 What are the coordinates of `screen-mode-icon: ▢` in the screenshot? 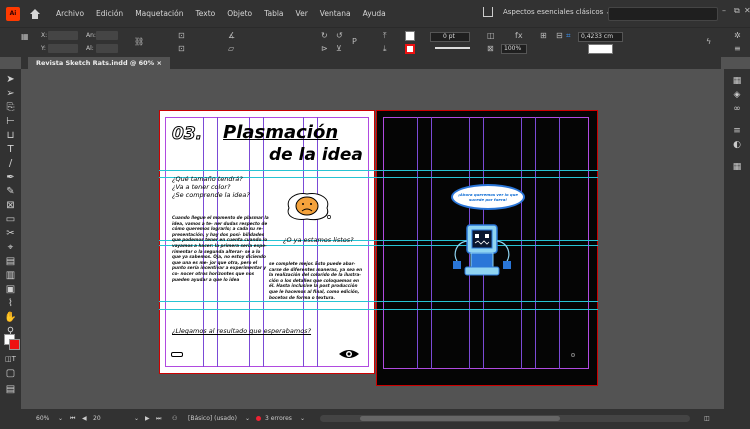 It's located at (10, 373).